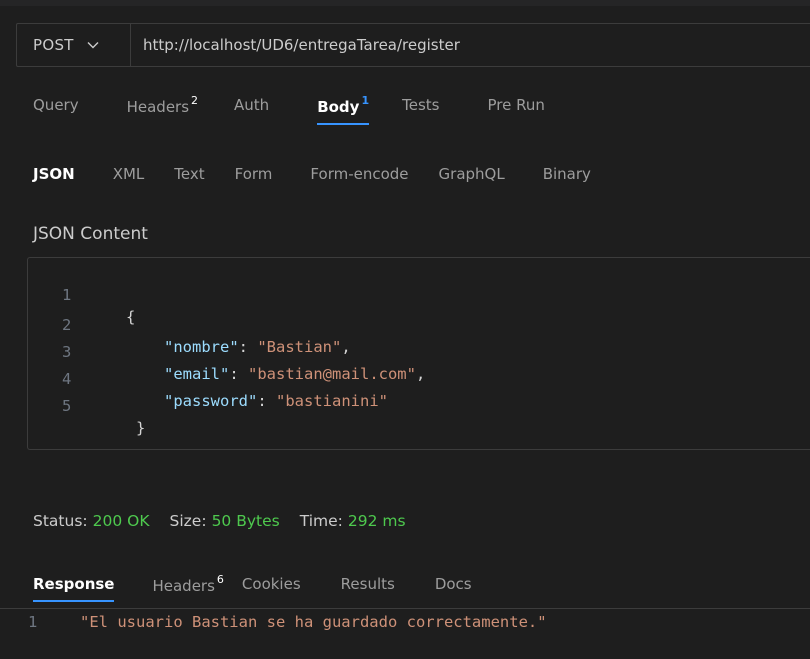 This screenshot has width=810, height=659. What do you see at coordinates (131, 317) in the screenshot?
I see `open-brace: {` at bounding box center [131, 317].